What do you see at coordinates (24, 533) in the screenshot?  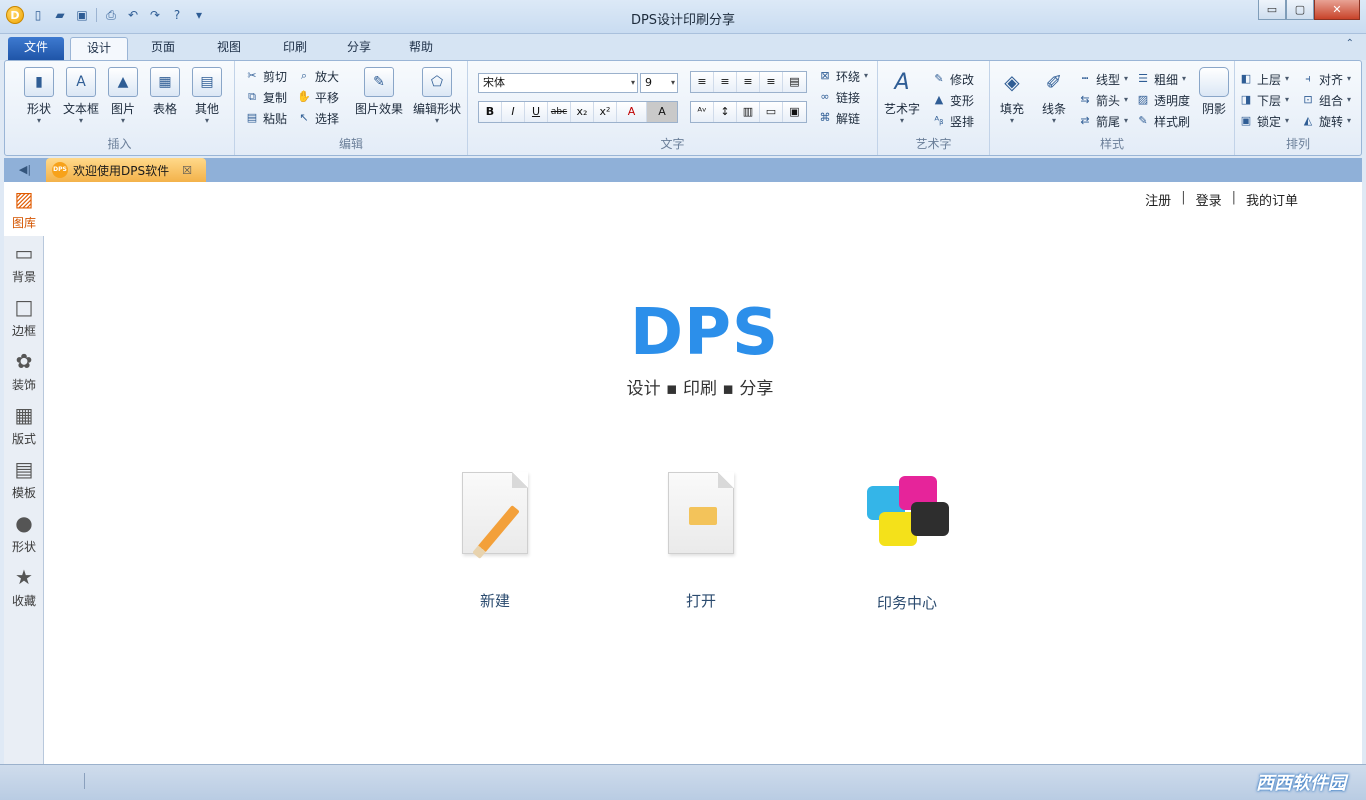 I see `side-item-shape: ● 形状` at bounding box center [24, 533].